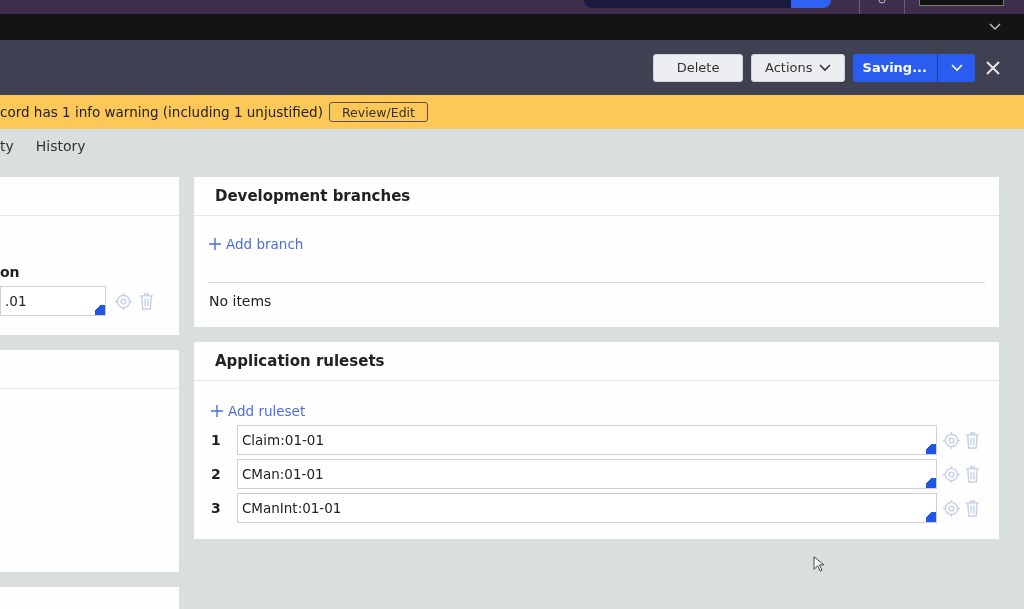 Image resolution: width=1024 pixels, height=609 pixels. What do you see at coordinates (811, 4) in the screenshot?
I see `search-button` at bounding box center [811, 4].